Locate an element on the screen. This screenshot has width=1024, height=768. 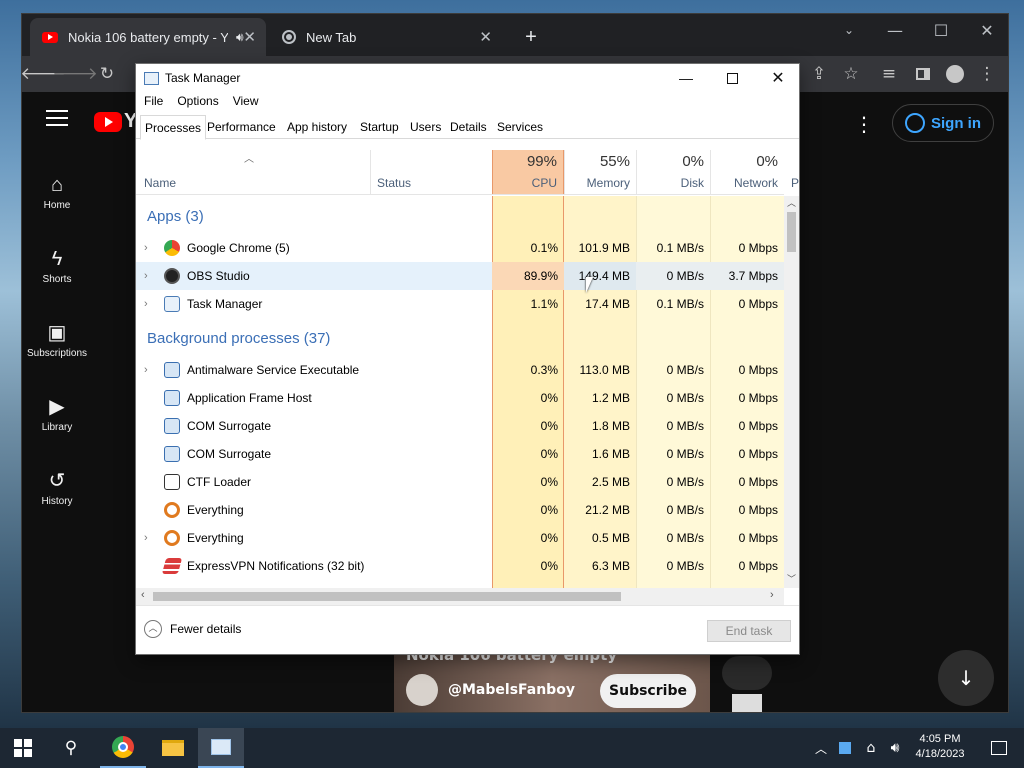
table-row: › Everything 0% 0.5 MB 0 MB/s 0 Mbps is located at coordinates (460, 538).